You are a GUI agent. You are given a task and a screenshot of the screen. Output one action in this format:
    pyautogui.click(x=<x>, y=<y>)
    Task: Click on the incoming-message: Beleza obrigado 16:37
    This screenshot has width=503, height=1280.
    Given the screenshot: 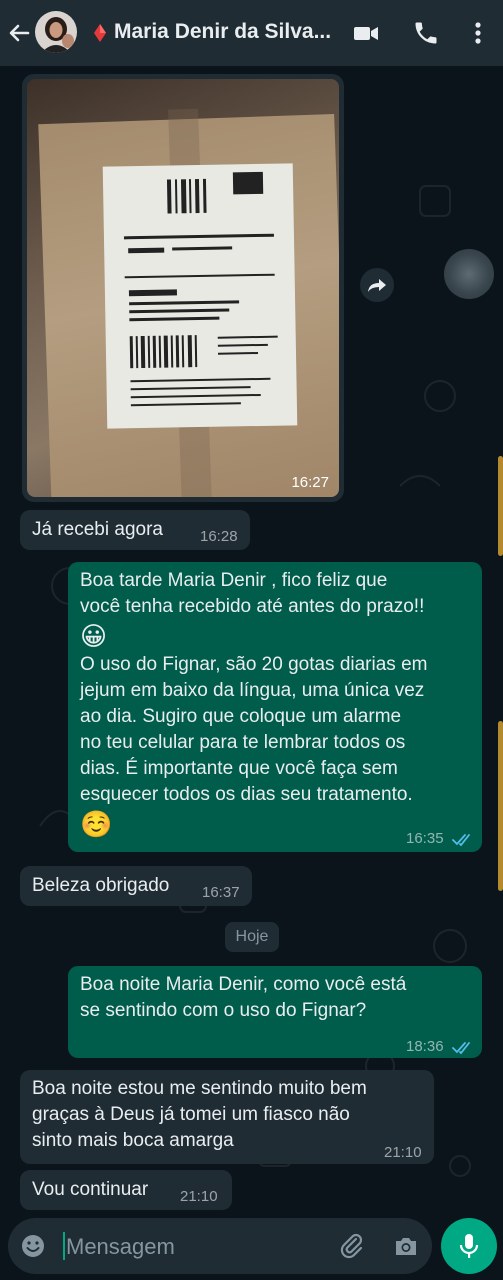 What is the action you would take?
    pyautogui.click(x=136, y=886)
    